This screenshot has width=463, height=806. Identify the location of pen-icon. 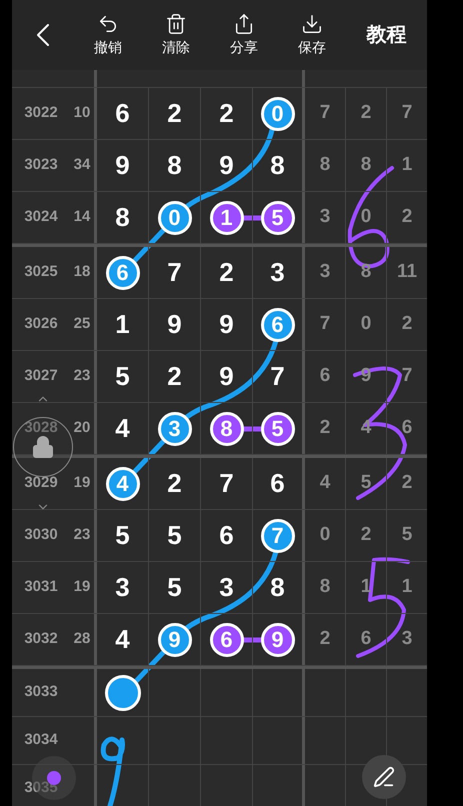
(384, 777).